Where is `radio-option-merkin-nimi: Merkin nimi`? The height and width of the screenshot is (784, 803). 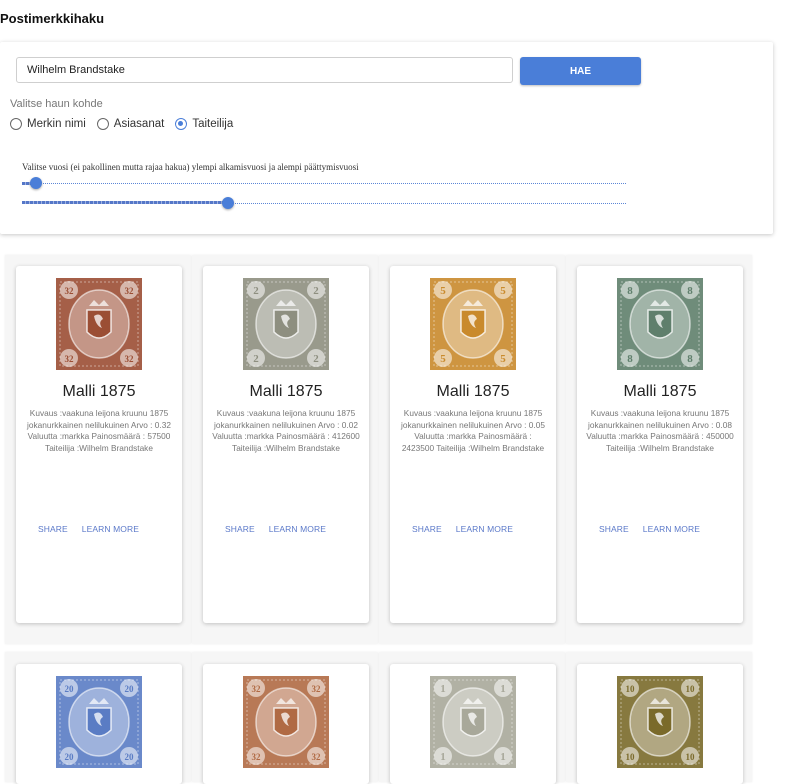
radio-option-merkin-nimi: Merkin nimi is located at coordinates (48, 124).